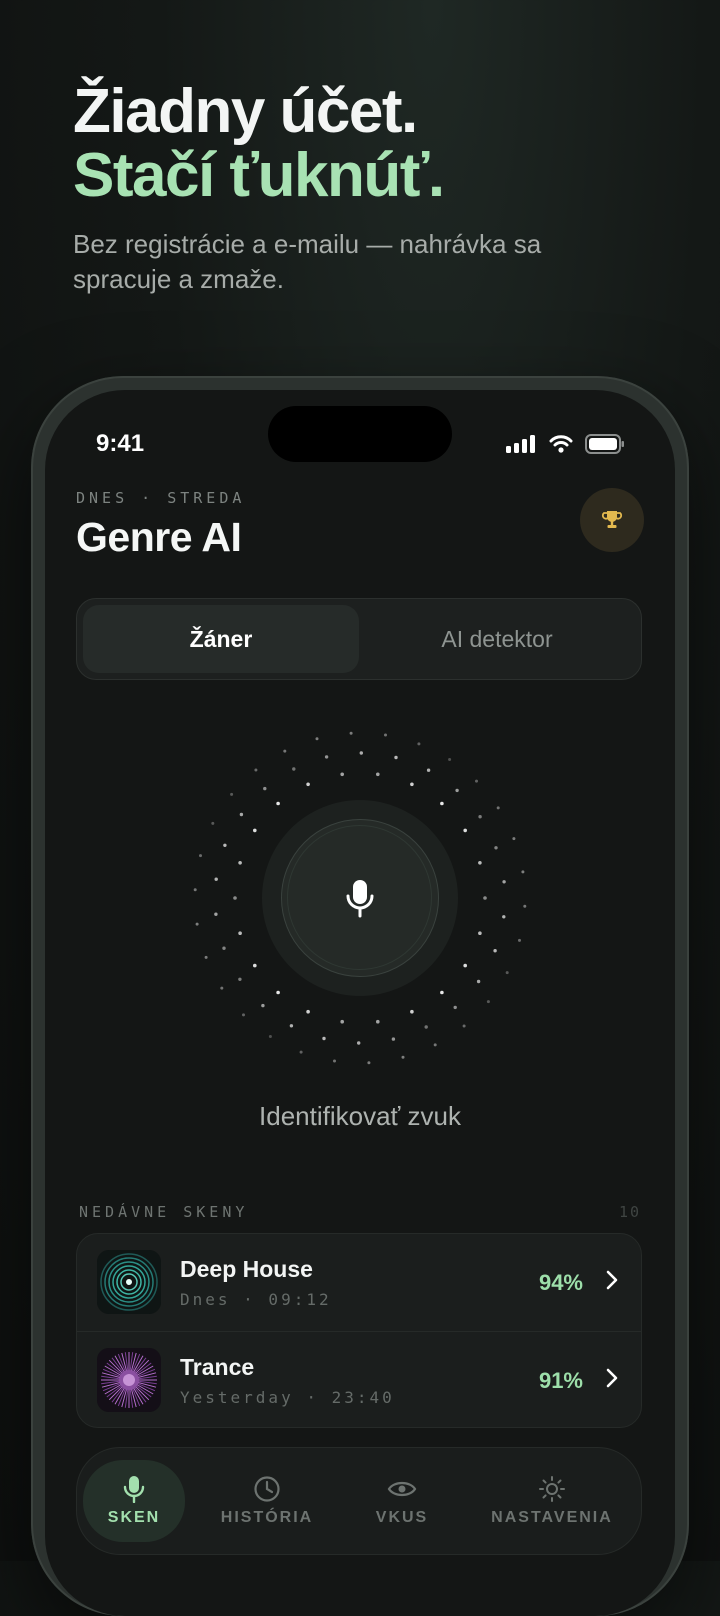 The width and height of the screenshot is (720, 1616). Describe the element at coordinates (221, 639) in the screenshot. I see `tab-genre: Žáner` at that location.